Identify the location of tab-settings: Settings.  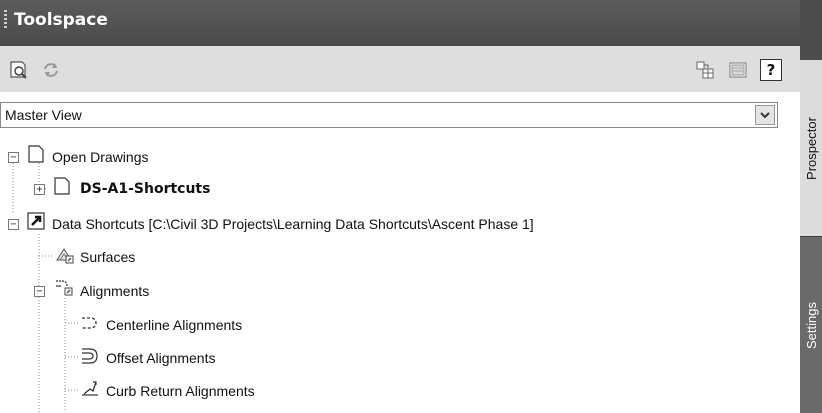
(811, 324).